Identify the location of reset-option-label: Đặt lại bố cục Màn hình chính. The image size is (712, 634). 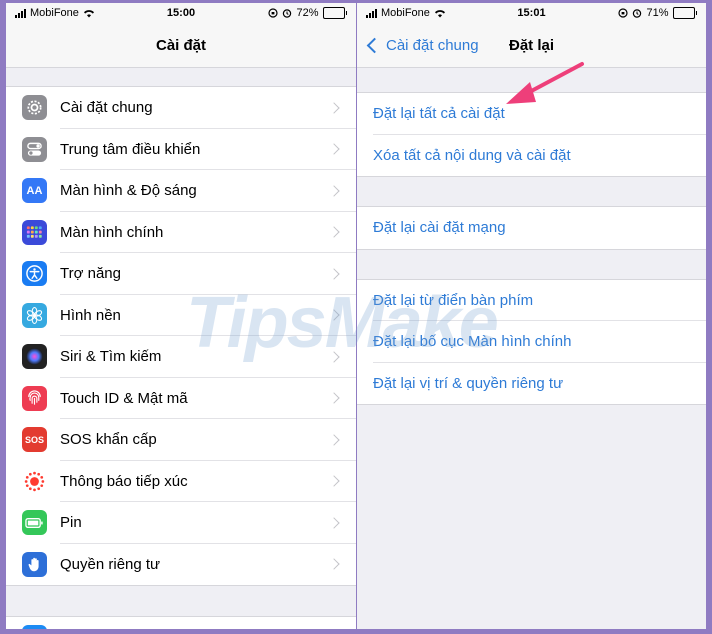
(472, 342).